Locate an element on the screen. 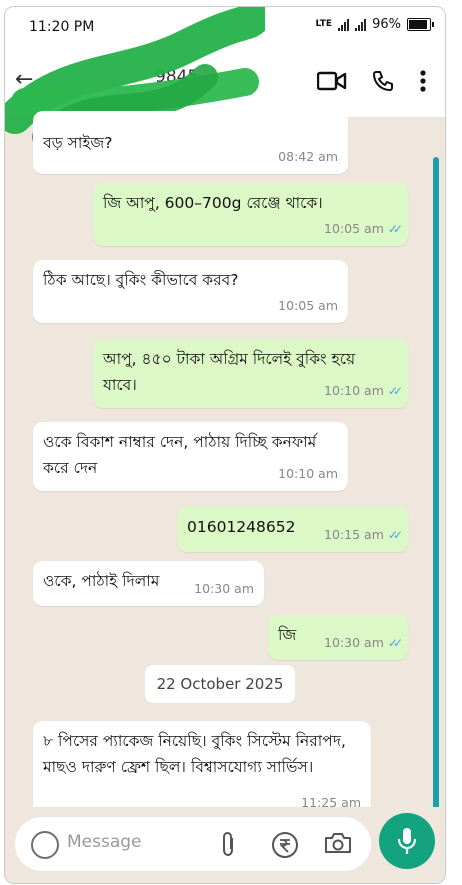 This screenshot has height=885, width=462. mic-button is located at coordinates (407, 841).